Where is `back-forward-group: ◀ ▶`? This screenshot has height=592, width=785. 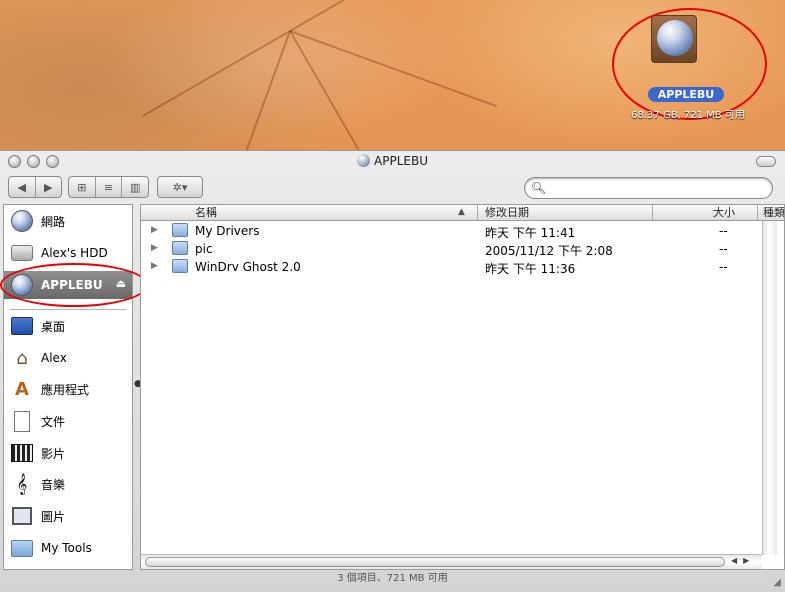 back-forward-group: ◀ ▶ is located at coordinates (35, 187).